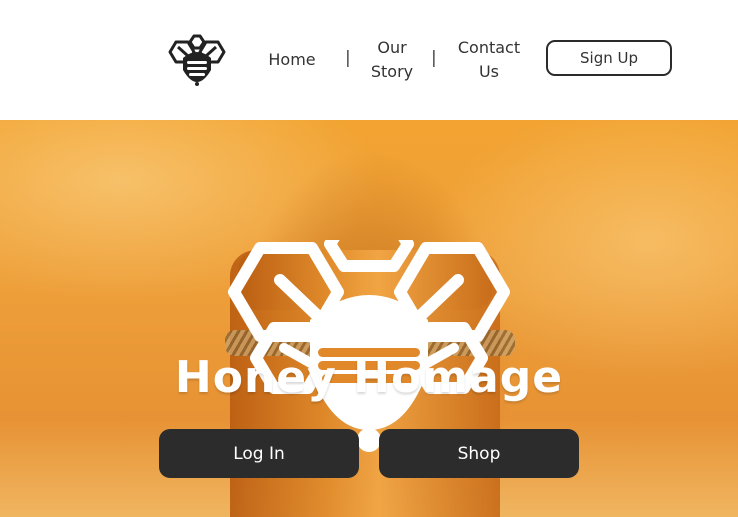  What do you see at coordinates (392, 60) in the screenshot?
I see `nav-our-story: Our Story` at bounding box center [392, 60].